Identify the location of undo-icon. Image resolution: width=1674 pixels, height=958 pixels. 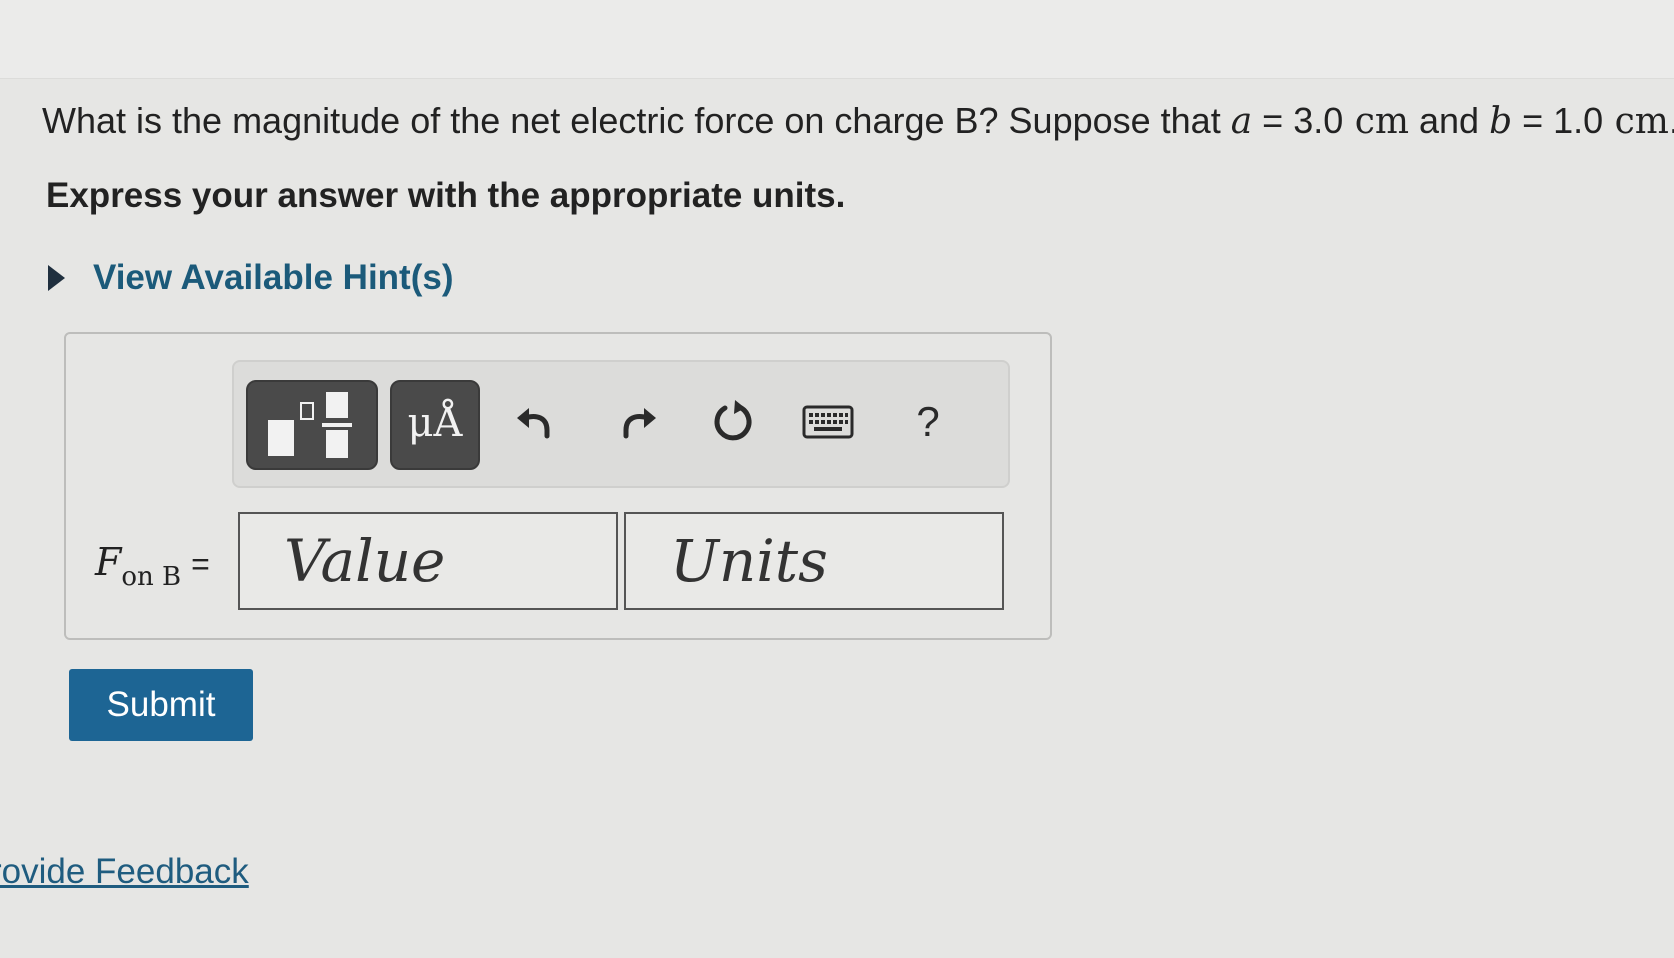
(533, 423).